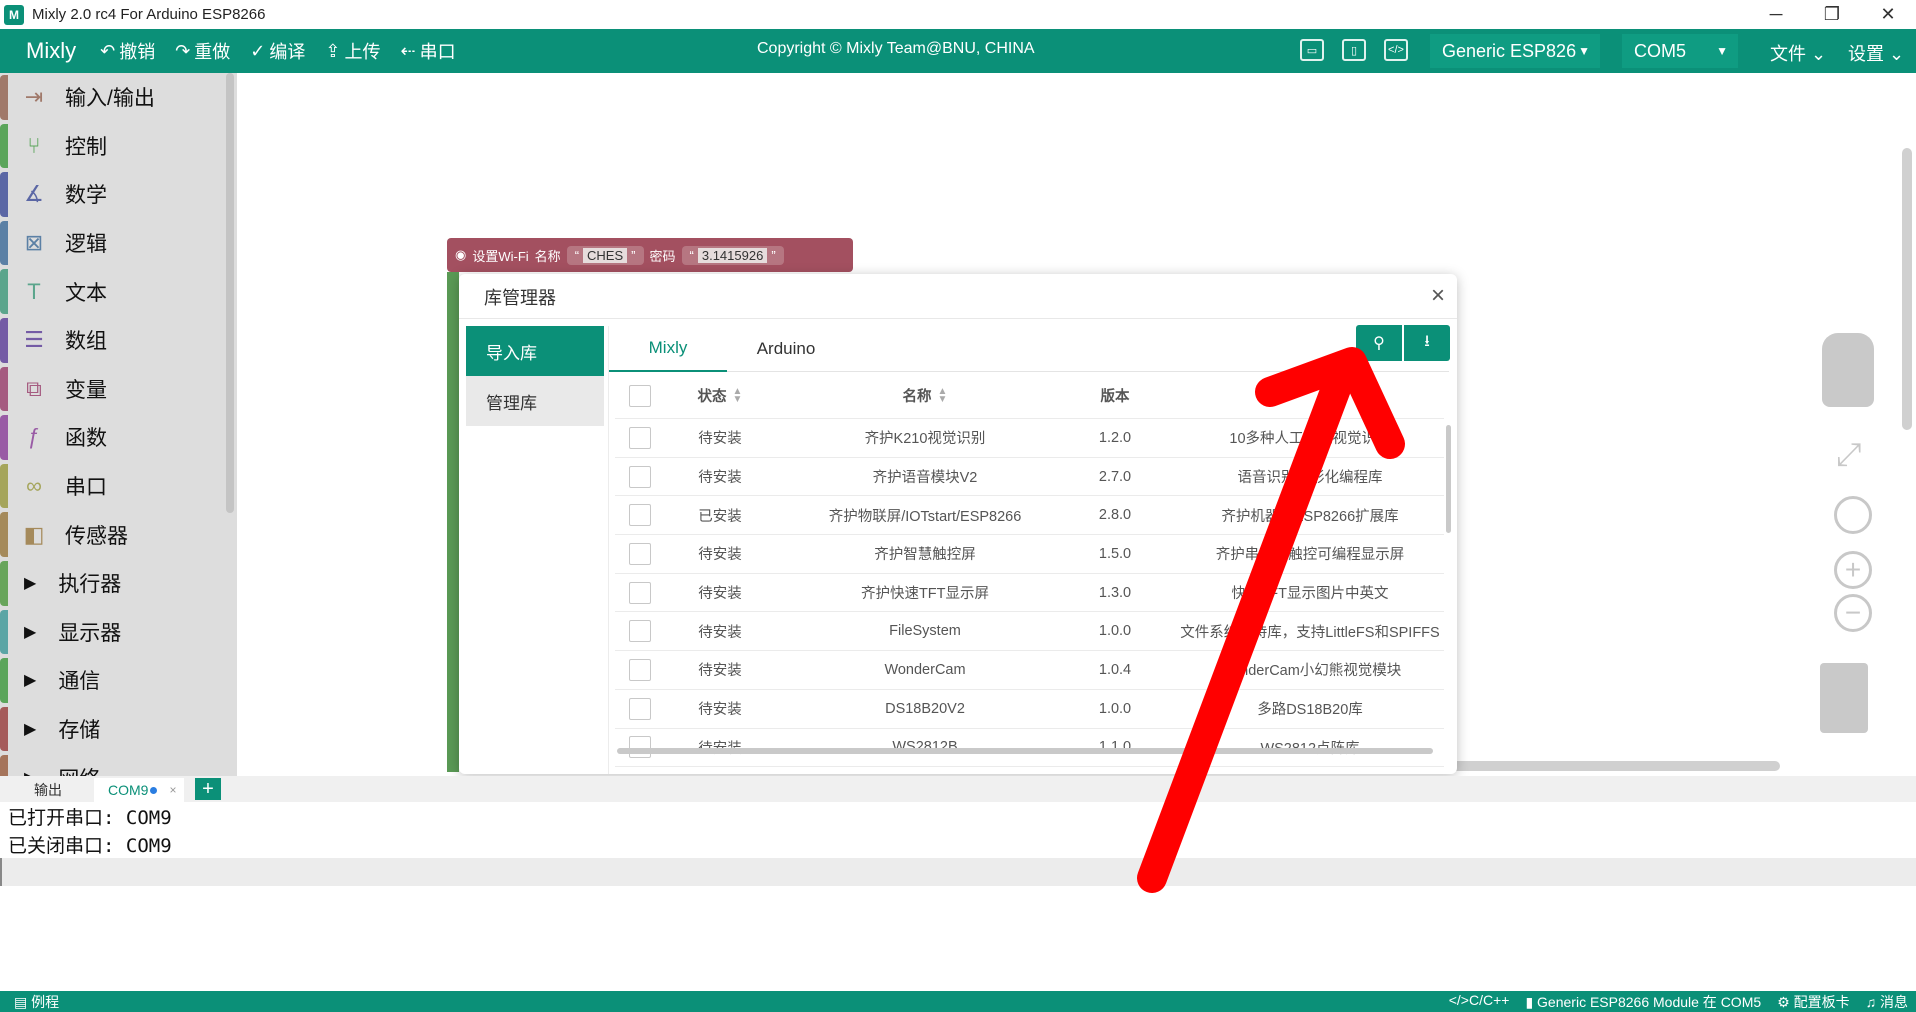  What do you see at coordinates (1876, 53) in the screenshot?
I see `settings-menu: 设置 ⌄` at bounding box center [1876, 53].